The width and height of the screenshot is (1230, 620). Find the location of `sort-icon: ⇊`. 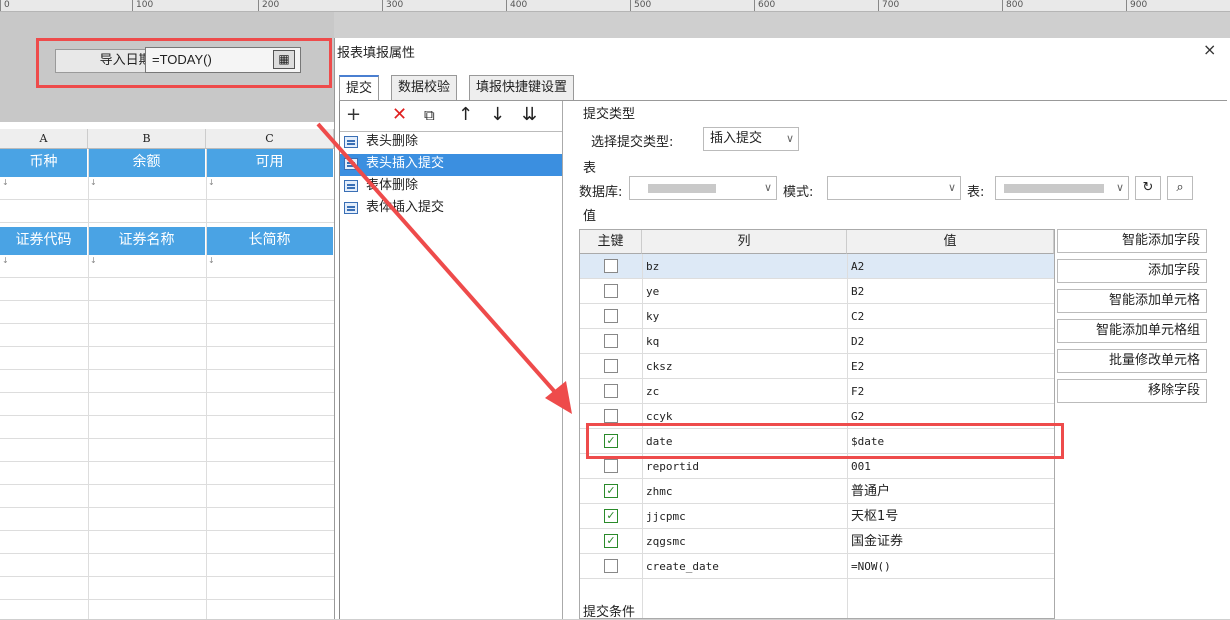

sort-icon: ⇊ is located at coordinates (529, 115).